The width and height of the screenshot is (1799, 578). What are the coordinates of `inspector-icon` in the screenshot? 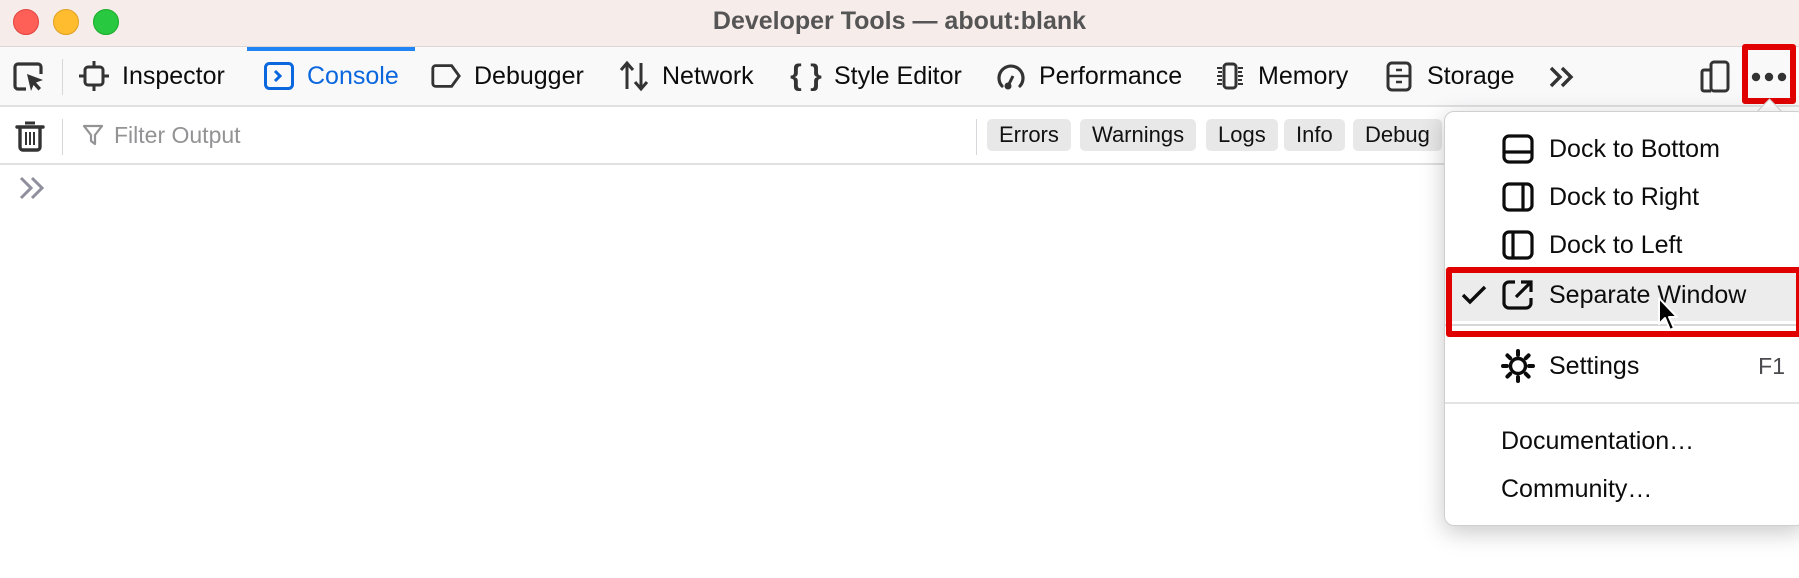 It's located at (94, 76).